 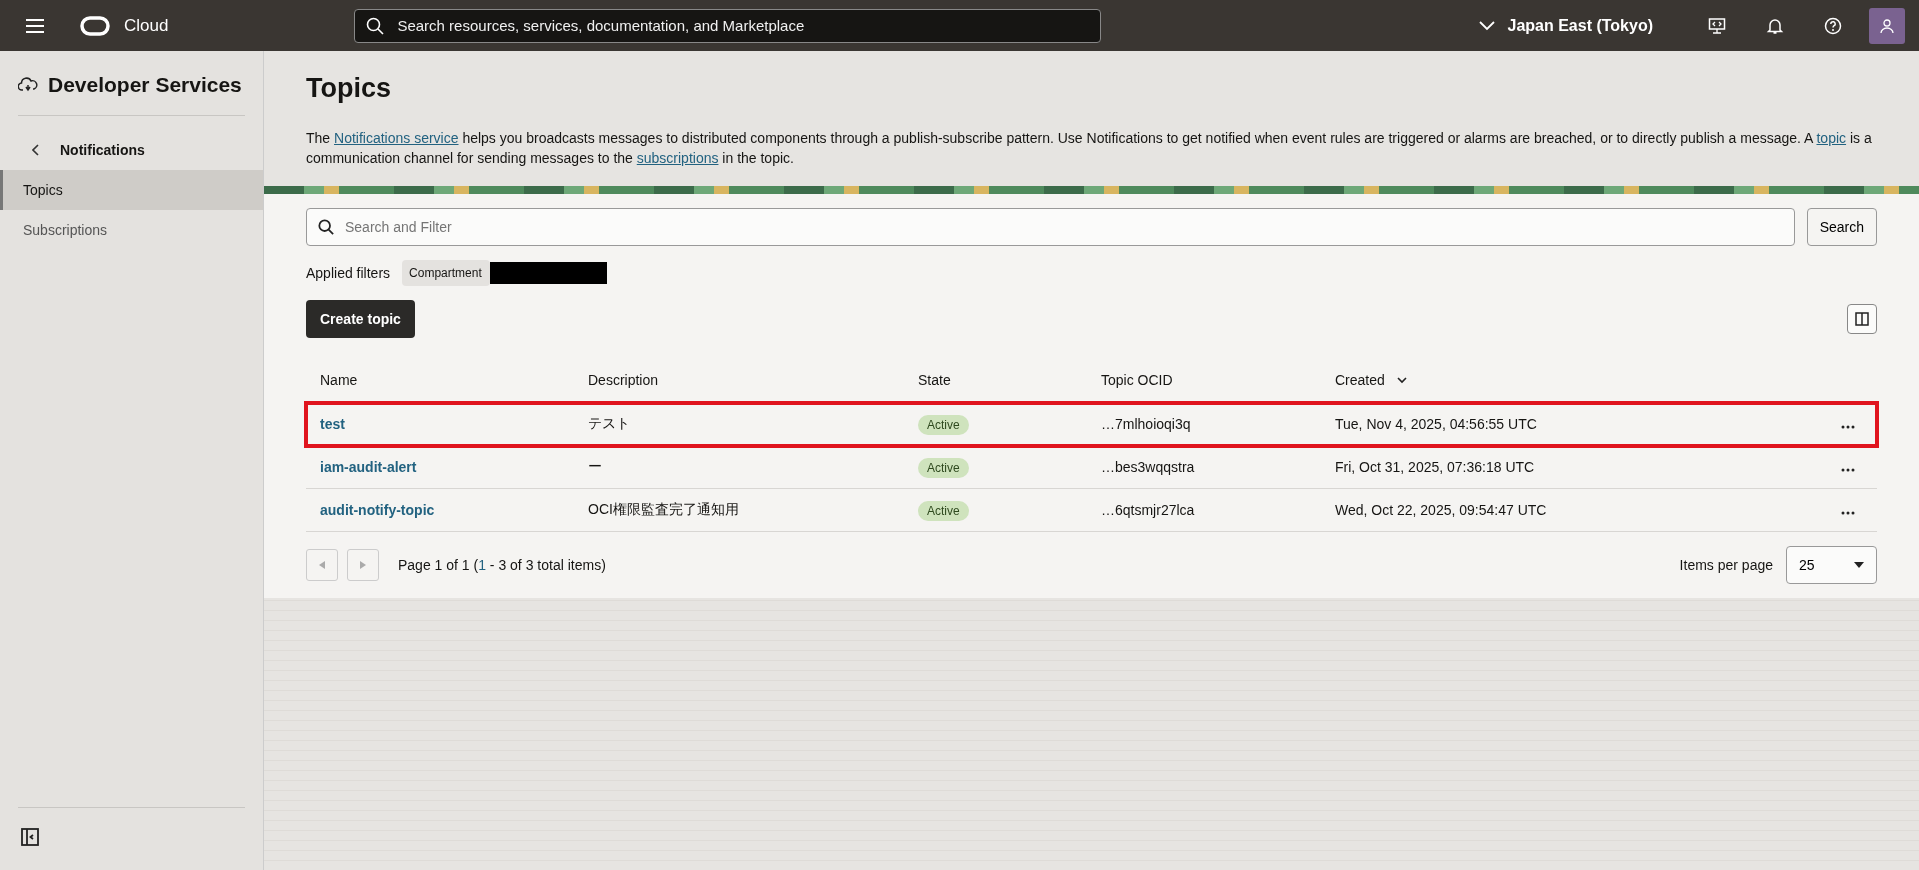 I want to click on create-topic-button: Create topic, so click(x=360, y=319).